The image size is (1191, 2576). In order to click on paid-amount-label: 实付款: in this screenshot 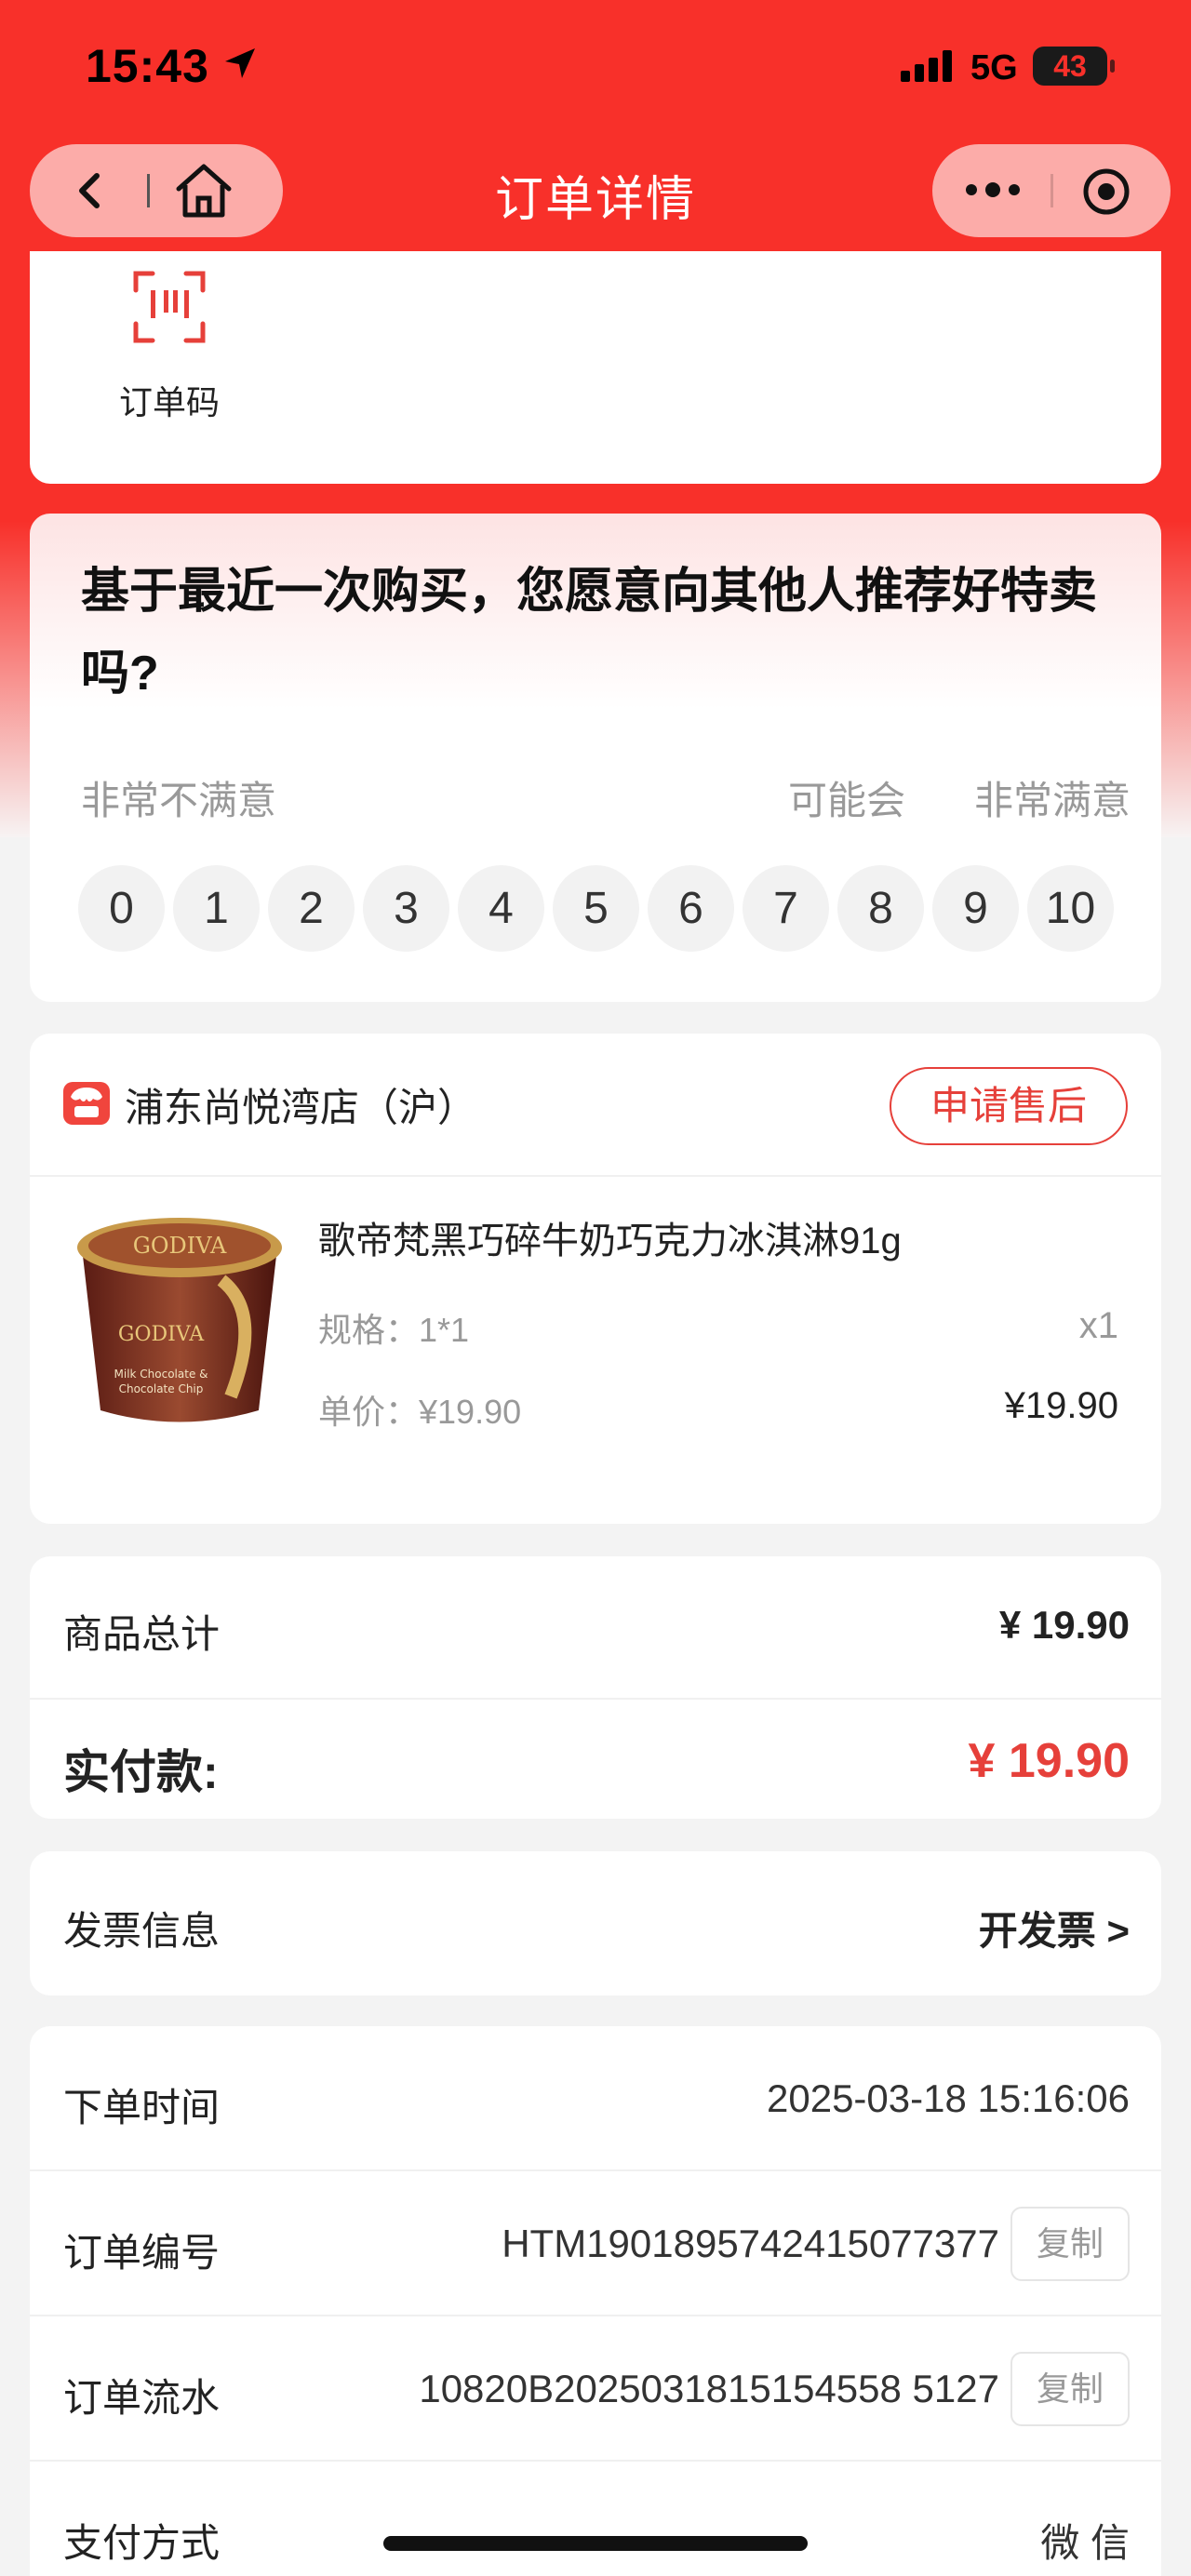, I will do `click(141, 1772)`.